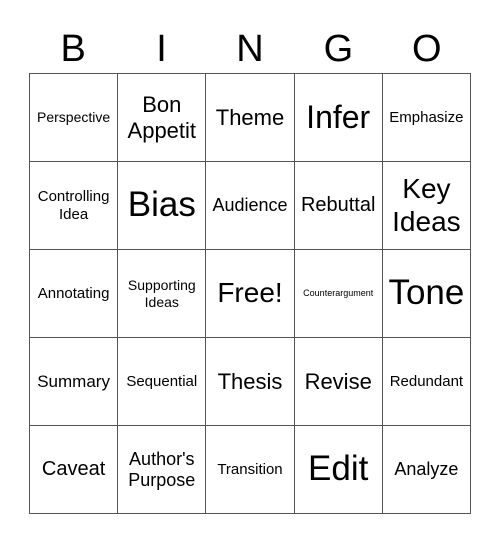 This screenshot has width=500, height=544. I want to click on bingo-cell: Analyze, so click(426, 470).